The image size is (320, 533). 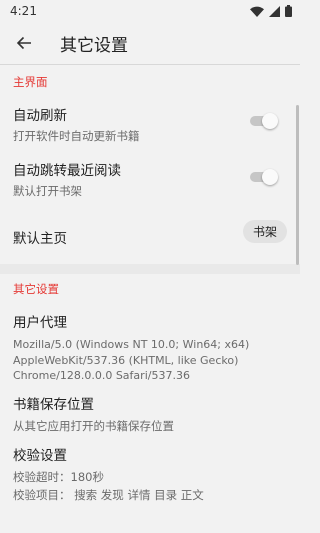 I want to click on auto-jump-summary: 默认打开书架, so click(x=47, y=191).